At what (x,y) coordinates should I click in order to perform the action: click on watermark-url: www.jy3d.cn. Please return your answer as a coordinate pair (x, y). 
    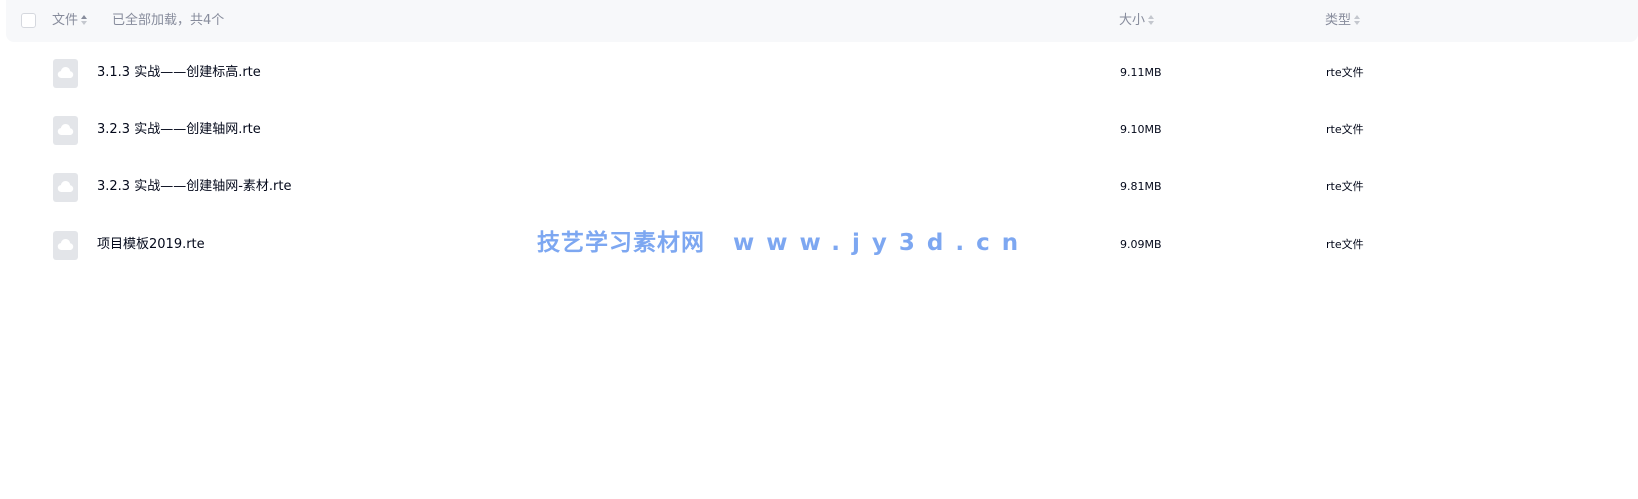
    Looking at the image, I should click on (882, 243).